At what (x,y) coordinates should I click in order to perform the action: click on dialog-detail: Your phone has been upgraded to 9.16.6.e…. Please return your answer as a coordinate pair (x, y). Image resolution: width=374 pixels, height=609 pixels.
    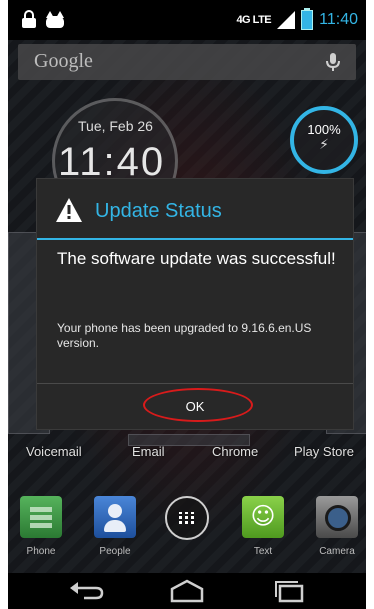
    Looking at the image, I should click on (184, 335).